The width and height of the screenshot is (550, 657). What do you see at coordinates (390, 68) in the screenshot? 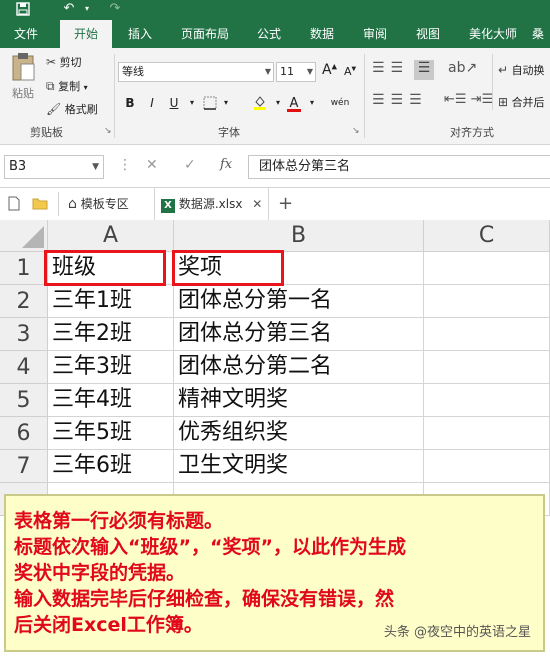
I see `vertical-align-icons: ☰☰` at bounding box center [390, 68].